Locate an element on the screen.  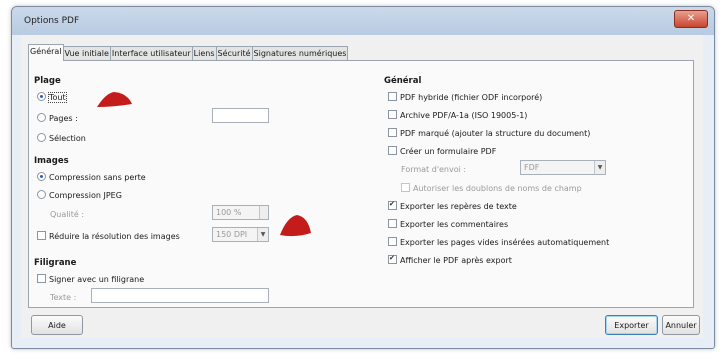
texte-label: Texte : is located at coordinates (63, 297).